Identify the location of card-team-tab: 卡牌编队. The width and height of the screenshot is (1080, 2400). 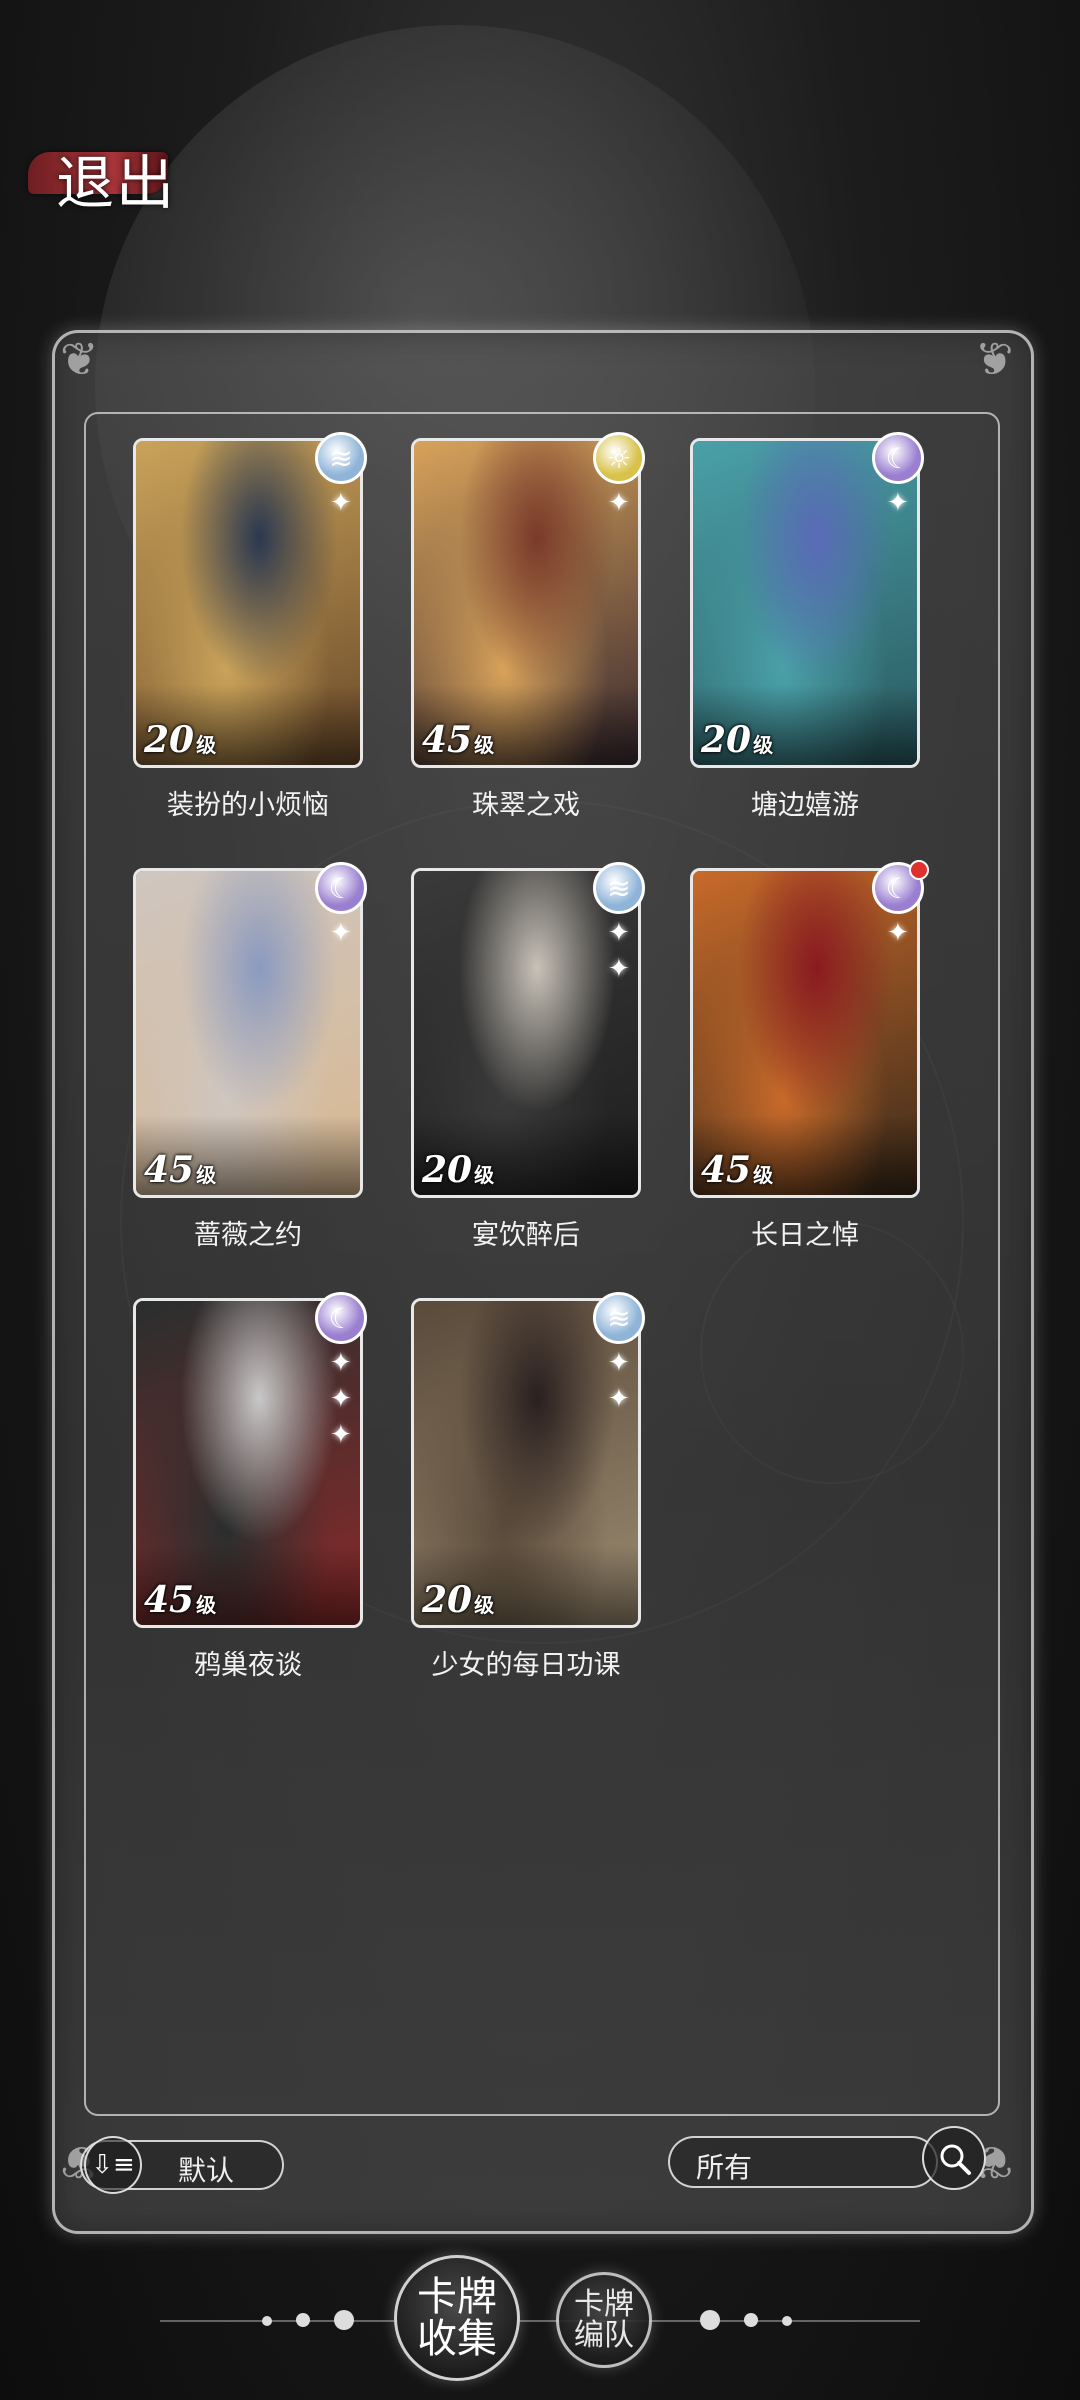
(604, 2320).